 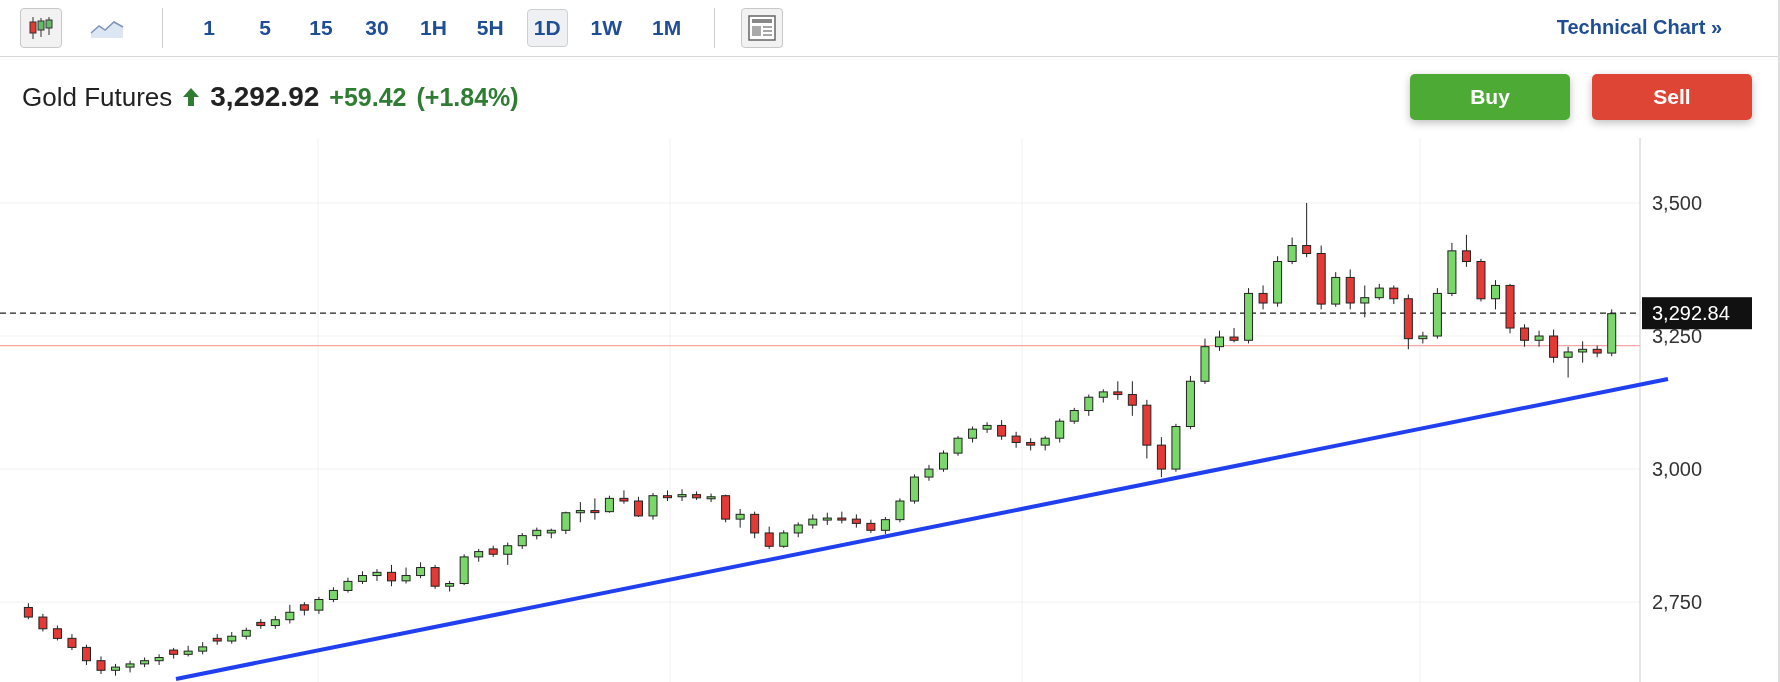 What do you see at coordinates (265, 97) in the screenshot?
I see `last-price: 3,292.92` at bounding box center [265, 97].